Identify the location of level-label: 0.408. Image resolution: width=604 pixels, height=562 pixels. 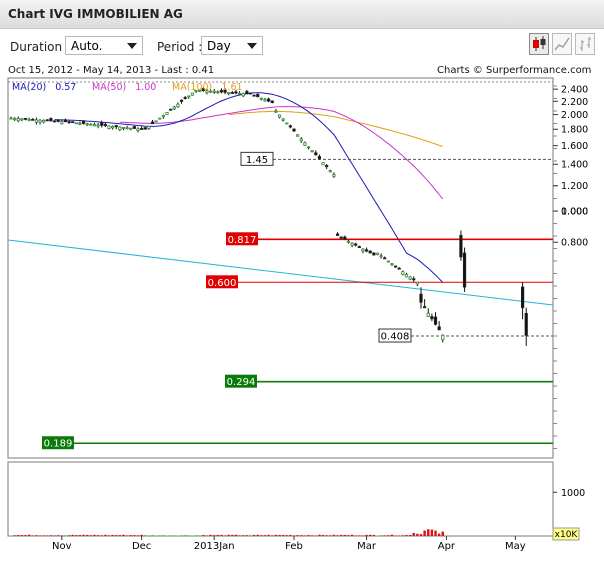
(395, 337).